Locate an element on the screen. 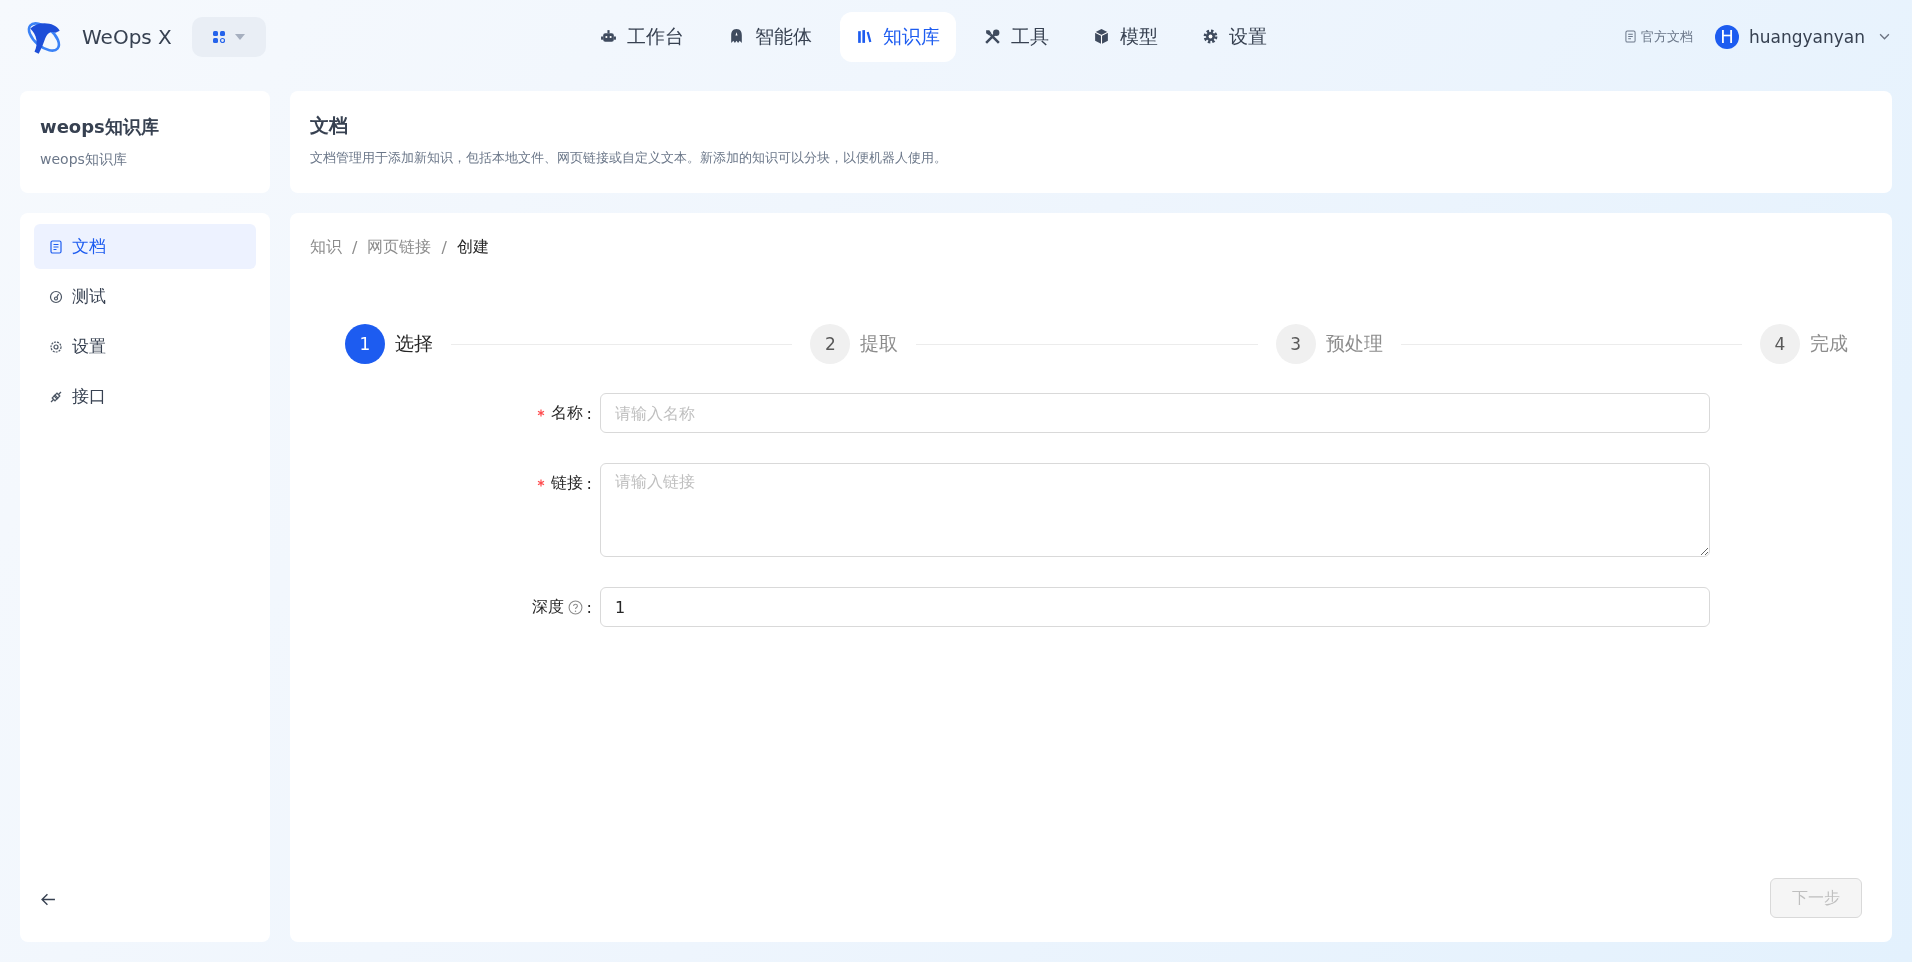 This screenshot has width=1912, height=962. step-number: 4 is located at coordinates (1780, 344).